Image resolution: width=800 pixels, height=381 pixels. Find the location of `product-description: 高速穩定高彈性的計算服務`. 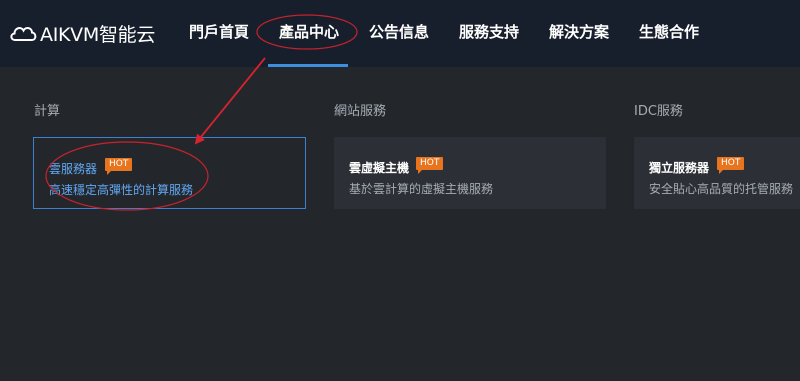

product-description: 高速穩定高彈性的計算服務 is located at coordinates (121, 190).